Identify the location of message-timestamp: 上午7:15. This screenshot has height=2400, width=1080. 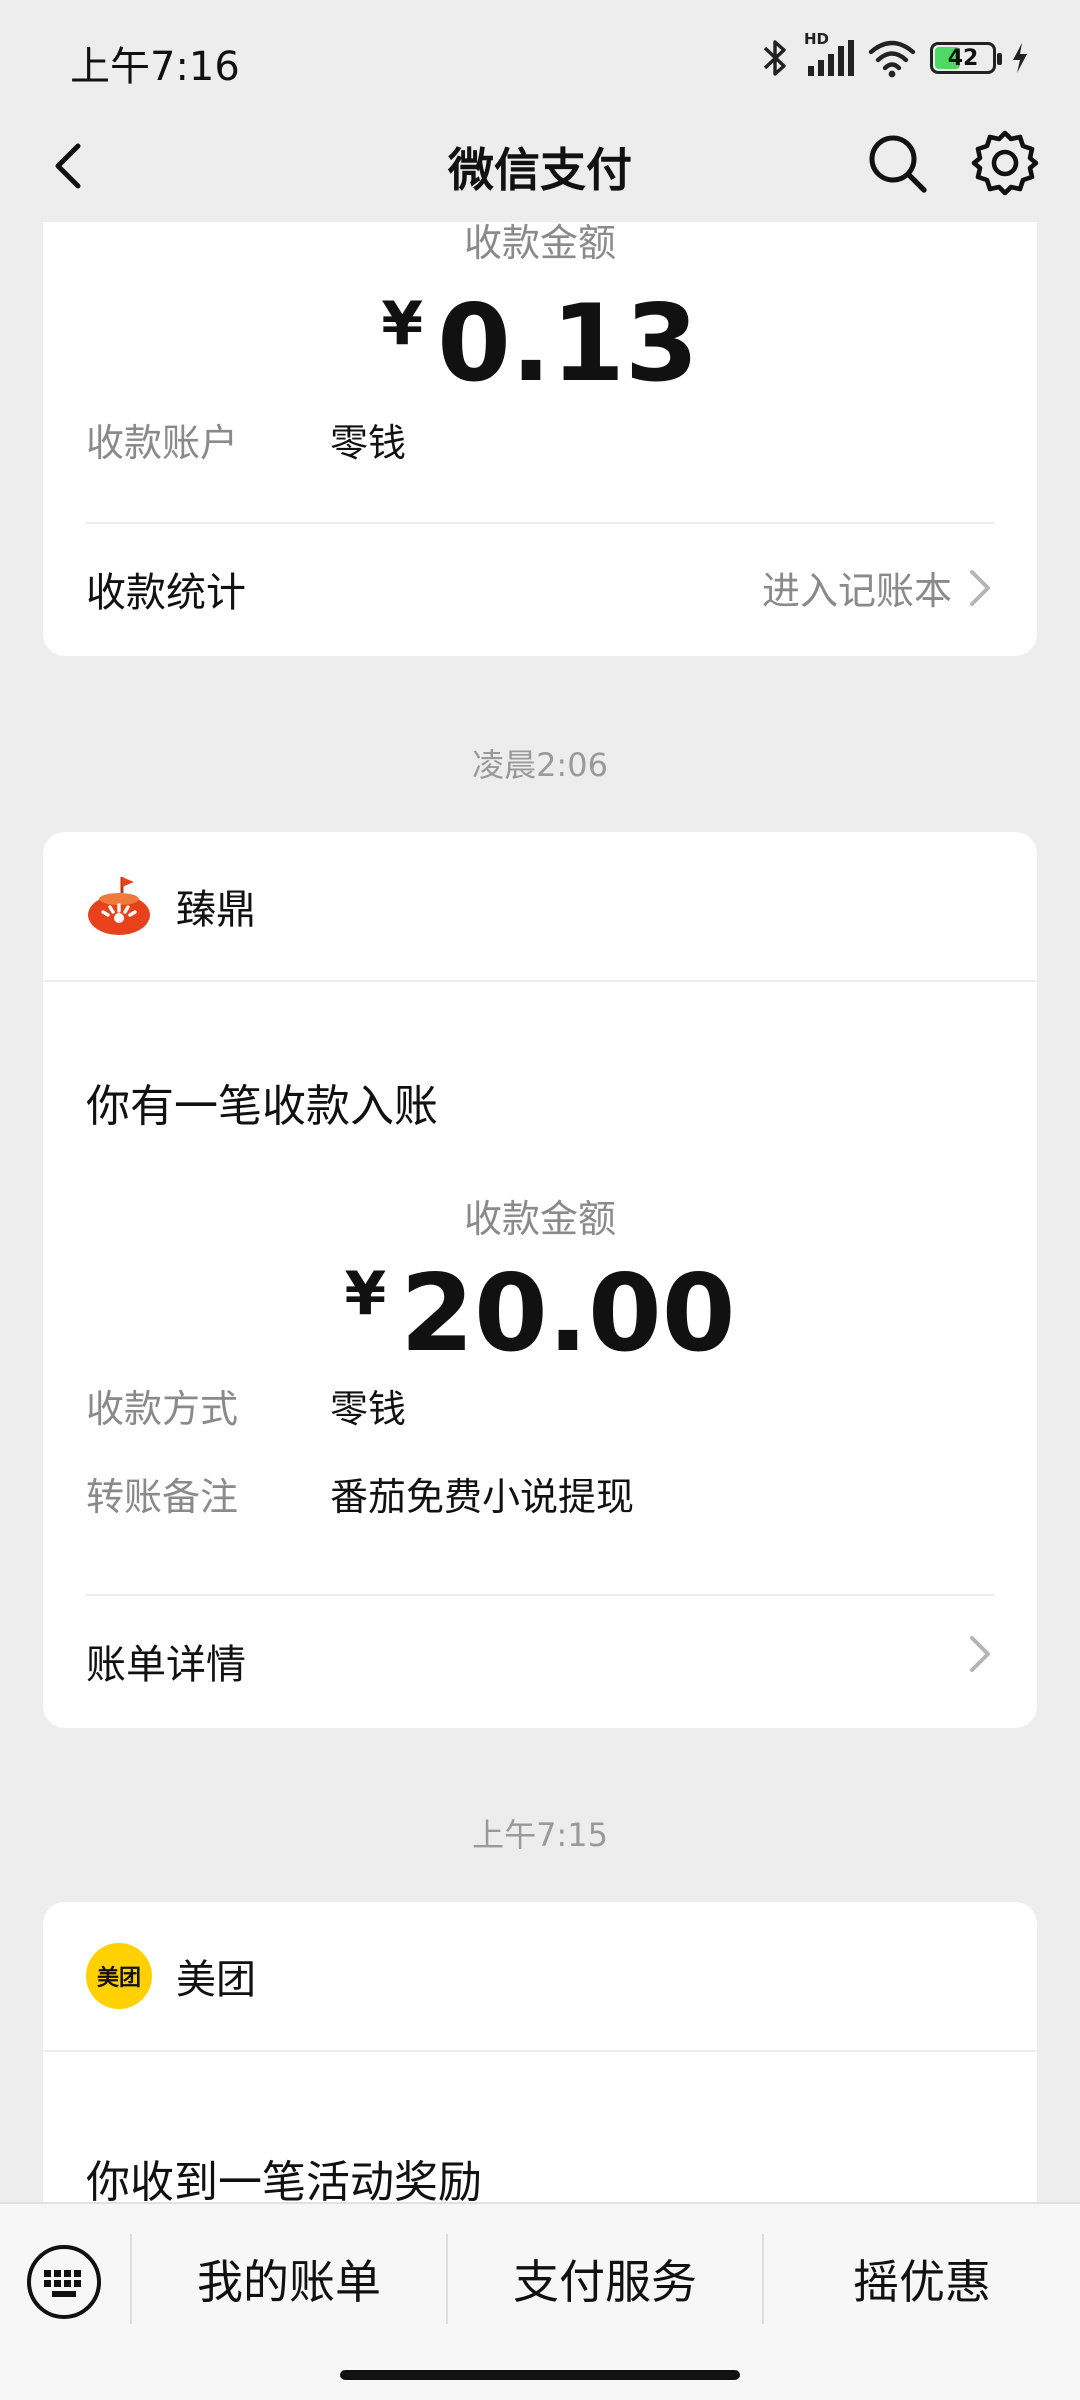
(540, 1835).